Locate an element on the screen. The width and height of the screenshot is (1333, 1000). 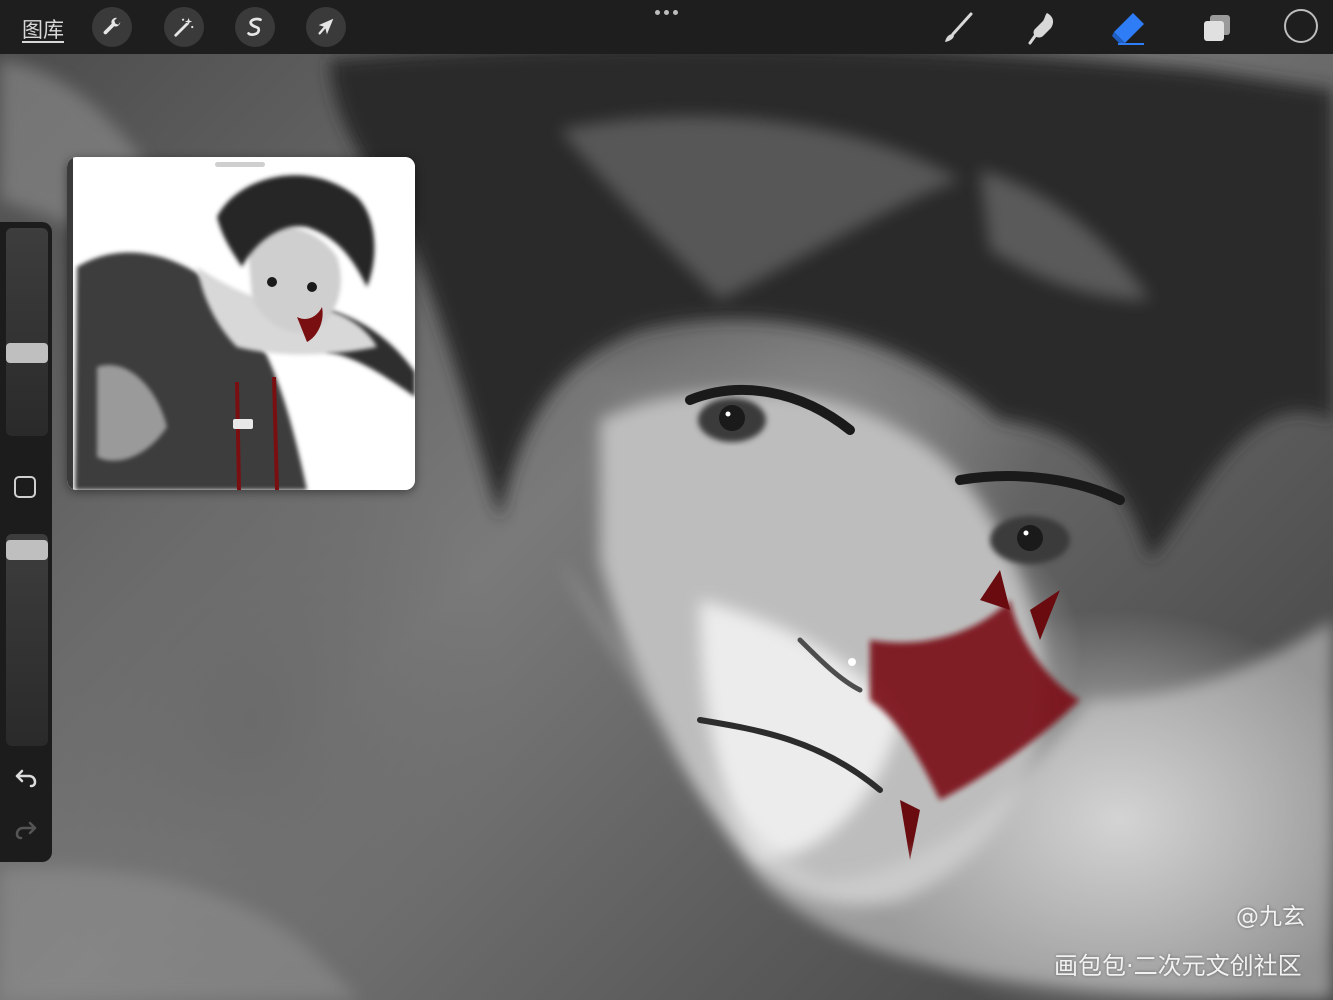
redo-button is located at coordinates (26, 830).